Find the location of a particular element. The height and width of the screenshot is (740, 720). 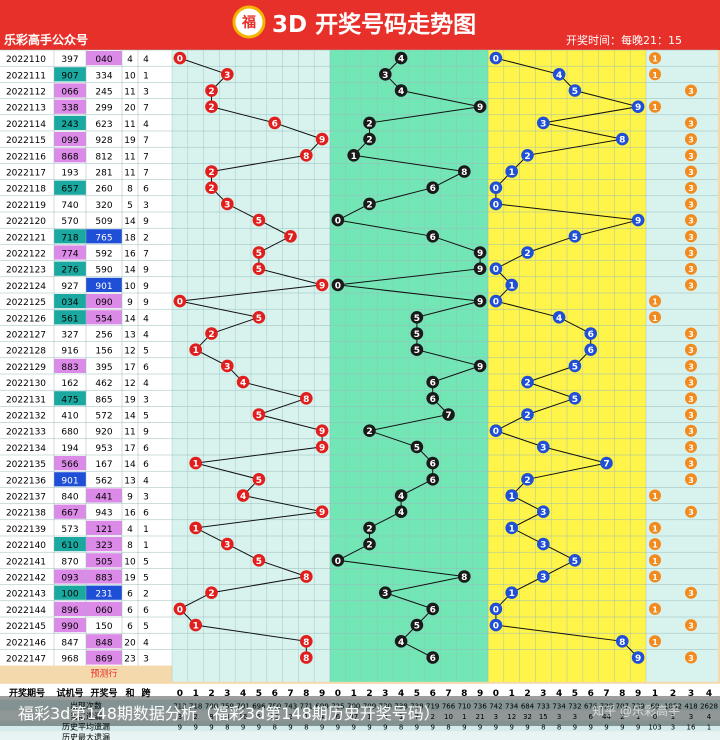

period-cell: 2022123 is located at coordinates (26, 271).